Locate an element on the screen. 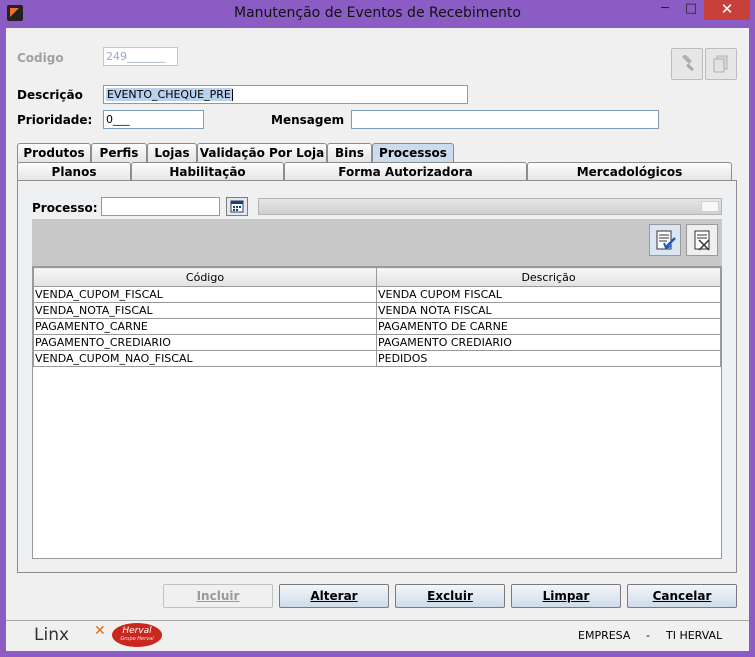 This screenshot has height=657, width=755. calendar-search-button is located at coordinates (237, 206).